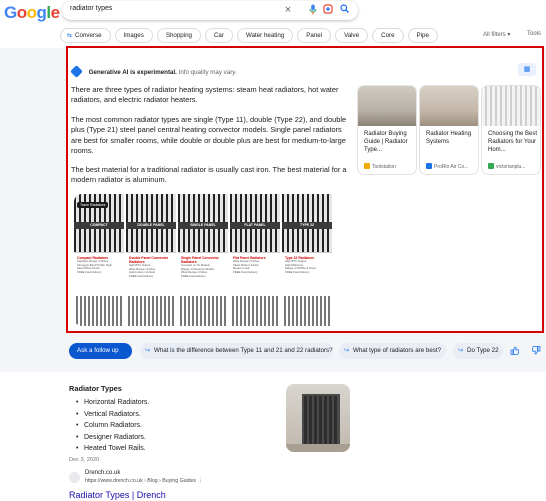 The width and height of the screenshot is (546, 501). I want to click on result-link: Radiator Types | Drench, so click(117, 495).